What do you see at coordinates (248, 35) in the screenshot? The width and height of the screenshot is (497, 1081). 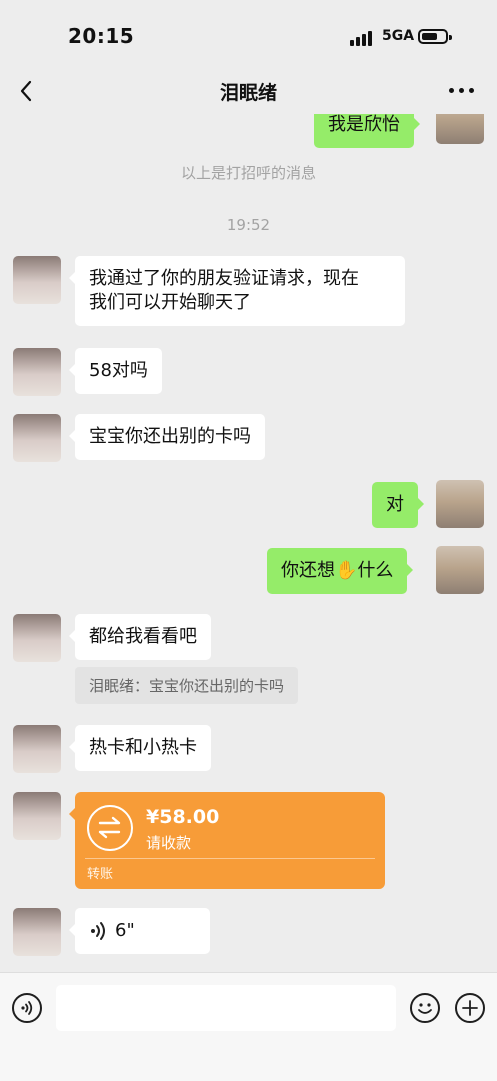 I see `status-bar: 20:15 5GA` at bounding box center [248, 35].